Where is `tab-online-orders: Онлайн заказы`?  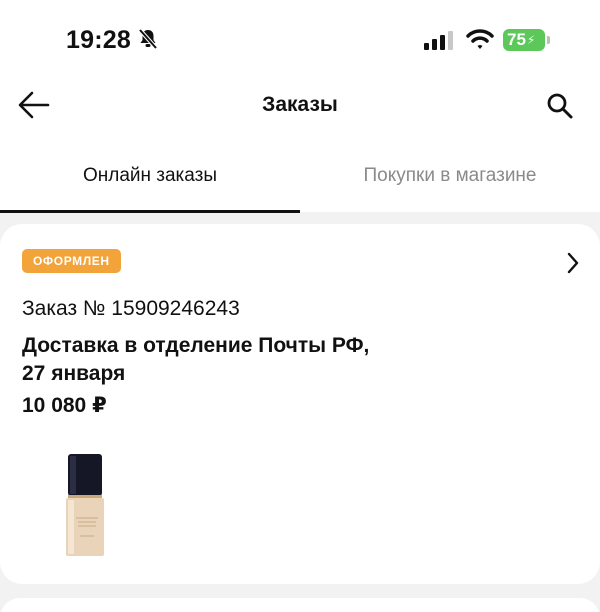 tab-online-orders: Онлайн заказы is located at coordinates (150, 176).